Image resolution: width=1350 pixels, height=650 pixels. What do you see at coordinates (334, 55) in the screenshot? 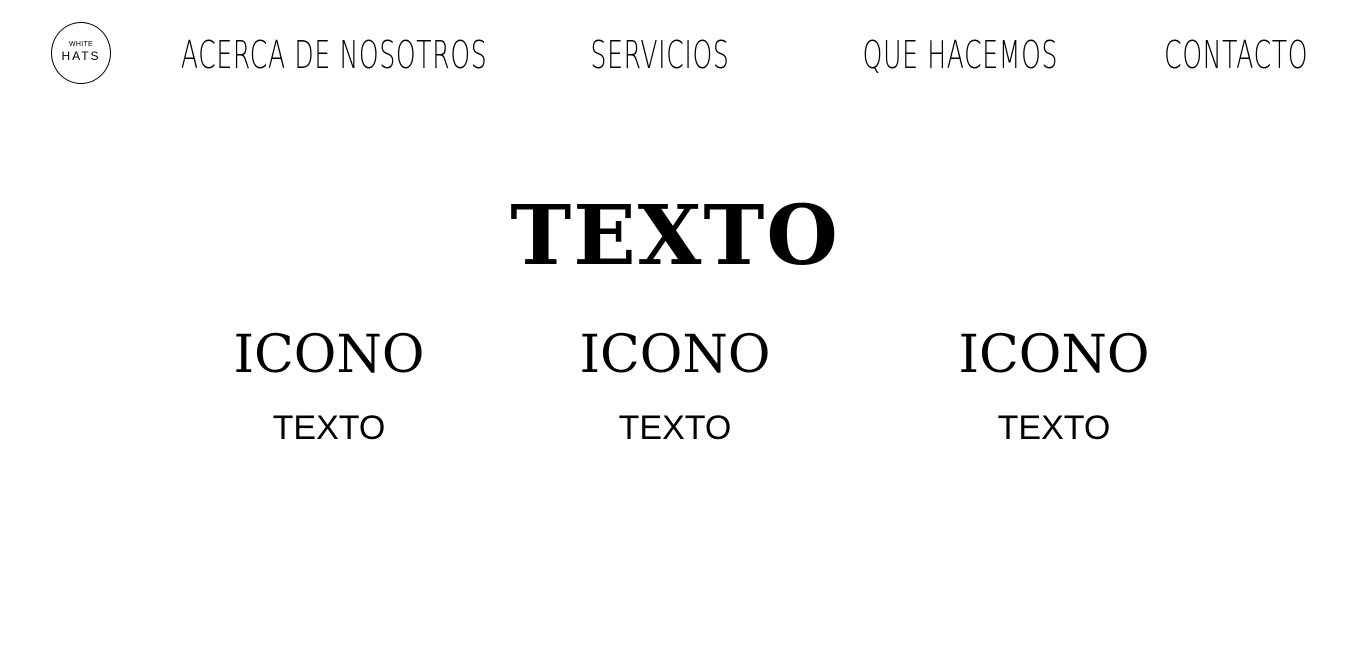
I see `nav-item-about: ACERCA DE NOSOTROS` at bounding box center [334, 55].